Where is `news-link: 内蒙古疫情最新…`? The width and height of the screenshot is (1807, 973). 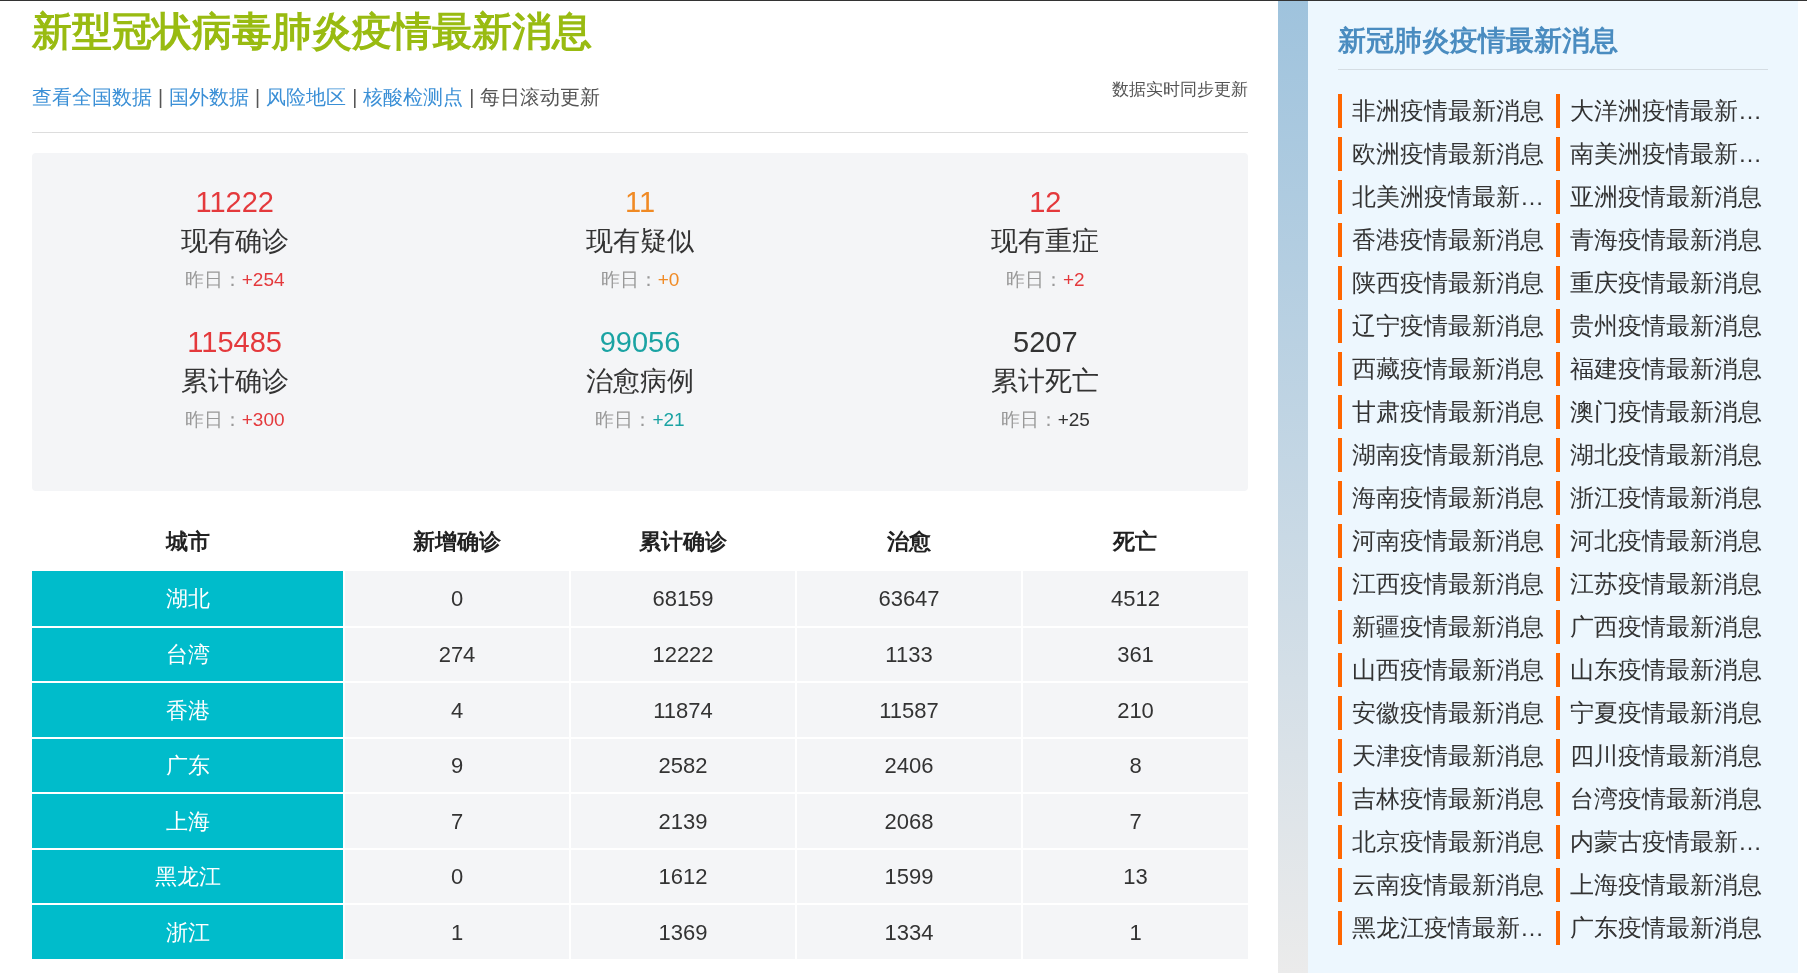 news-link: 内蒙古疫情最新… is located at coordinates (1665, 842).